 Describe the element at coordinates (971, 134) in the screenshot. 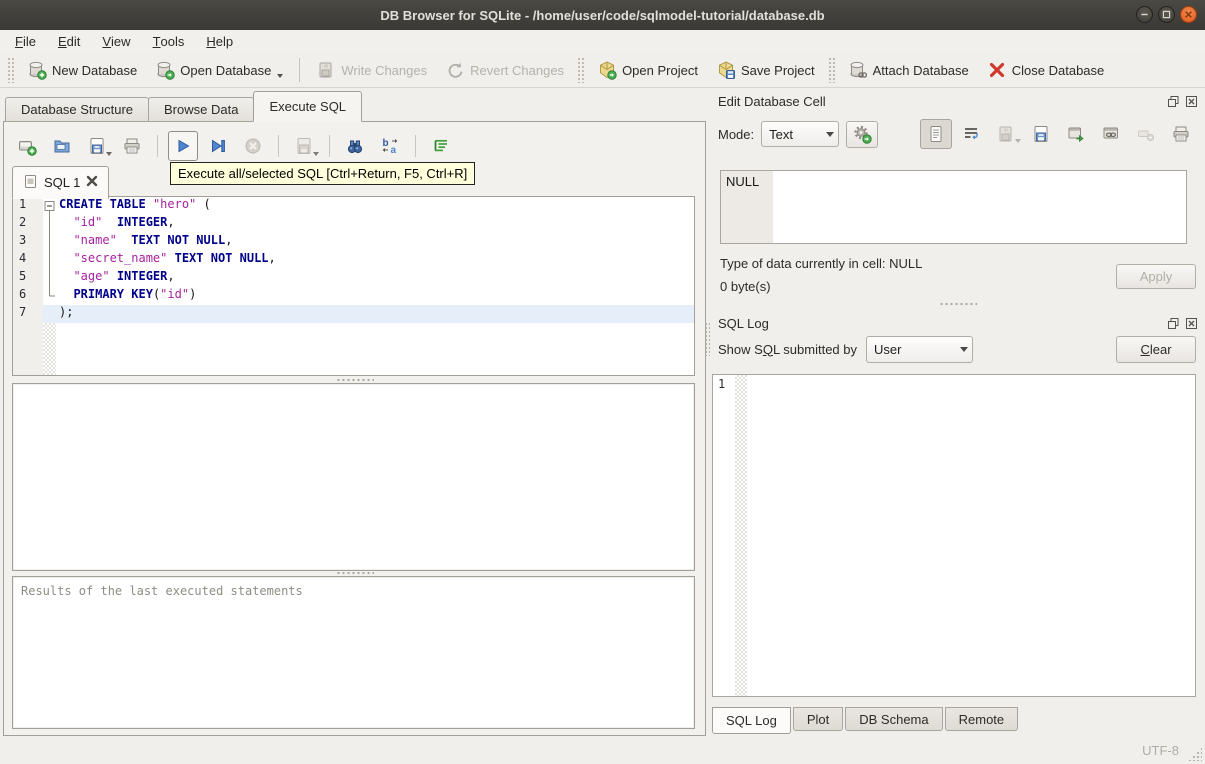

I see `word-wrap-button` at that location.